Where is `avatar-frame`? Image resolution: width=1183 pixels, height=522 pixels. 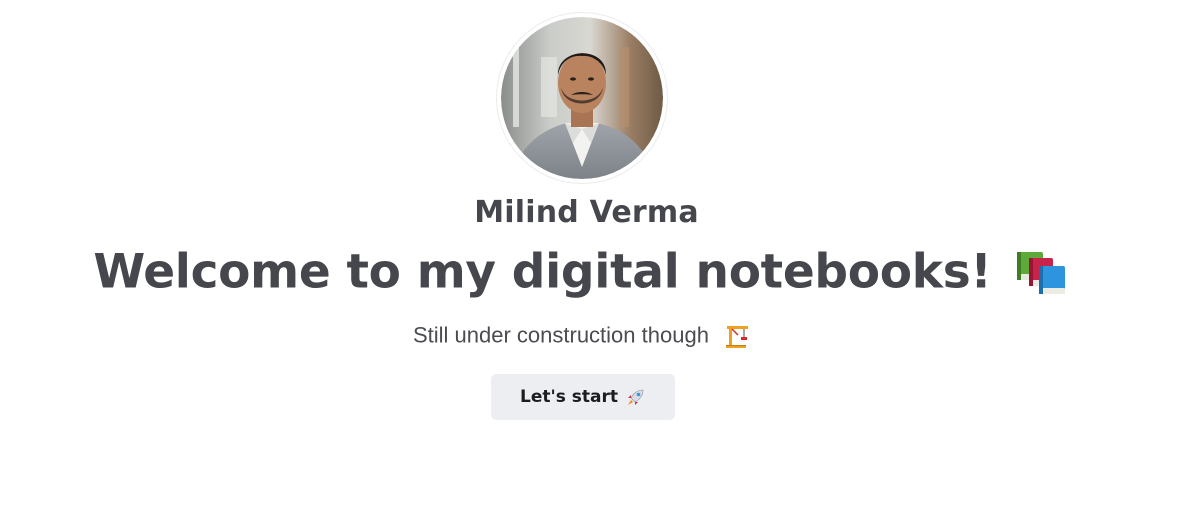 avatar-frame is located at coordinates (582, 98).